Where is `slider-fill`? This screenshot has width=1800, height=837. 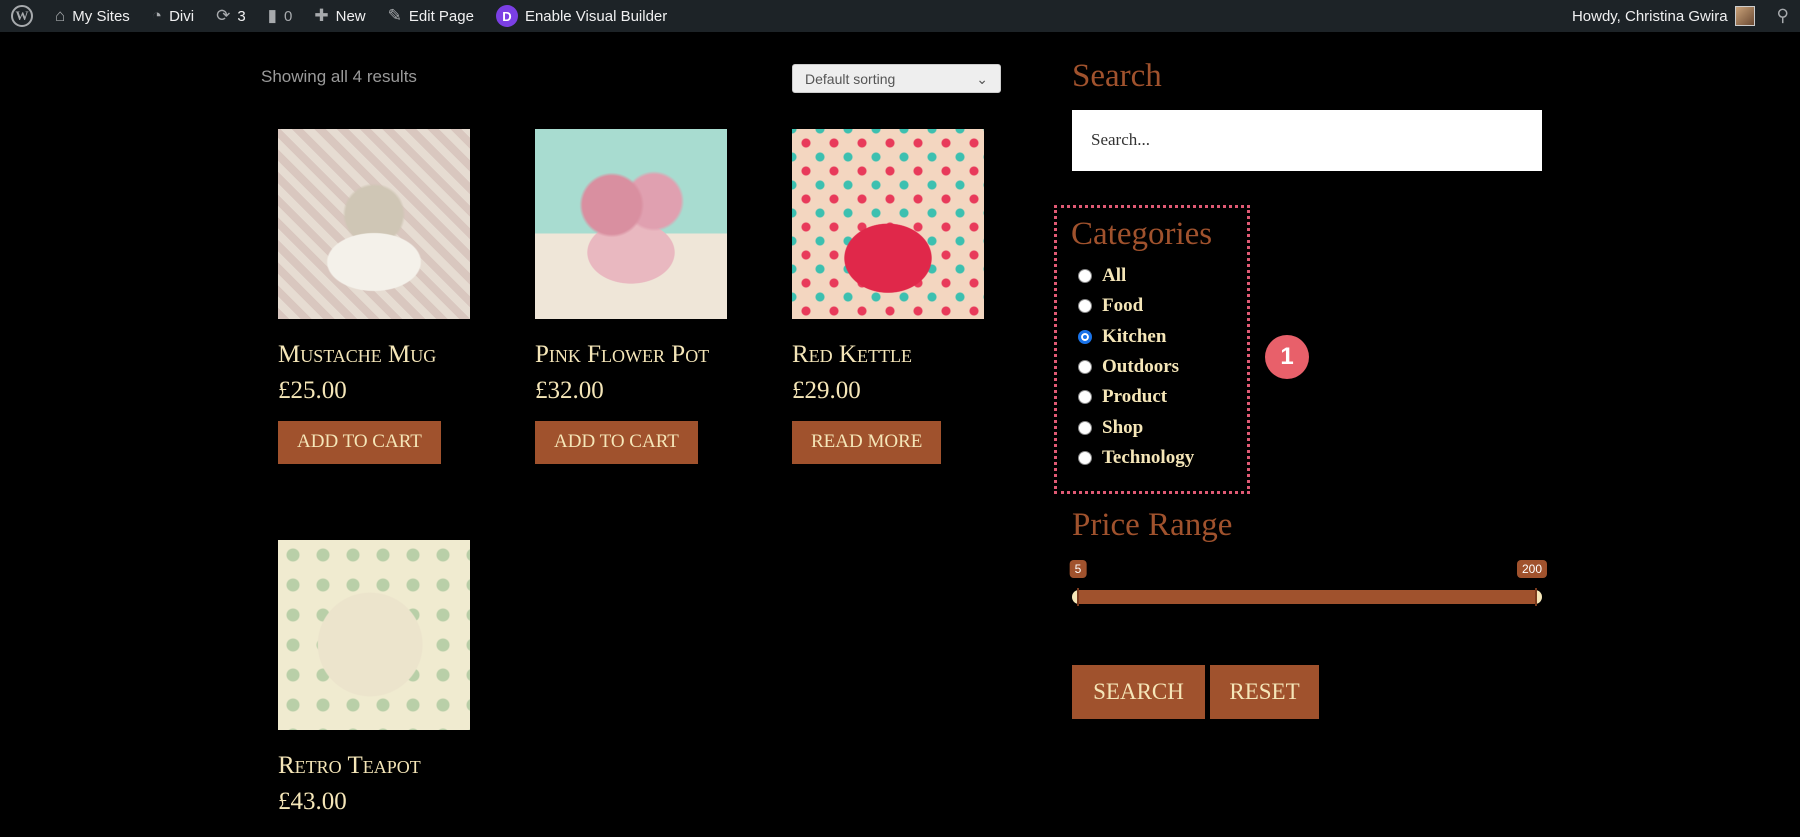 slider-fill is located at coordinates (1307, 597).